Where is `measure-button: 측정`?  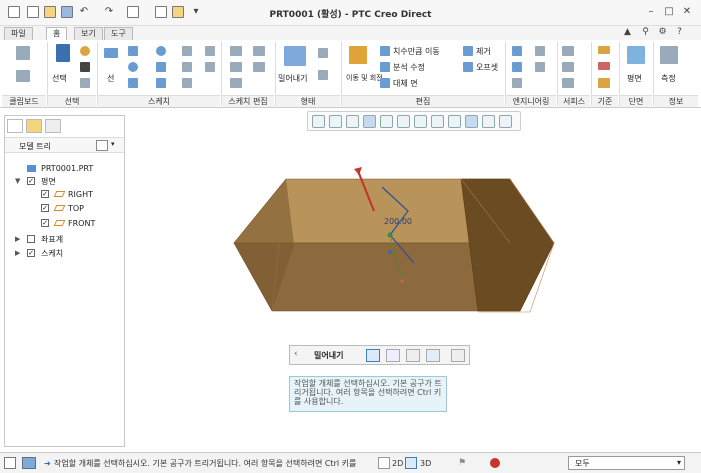 measure-button: 측정 is located at coordinates (668, 78).